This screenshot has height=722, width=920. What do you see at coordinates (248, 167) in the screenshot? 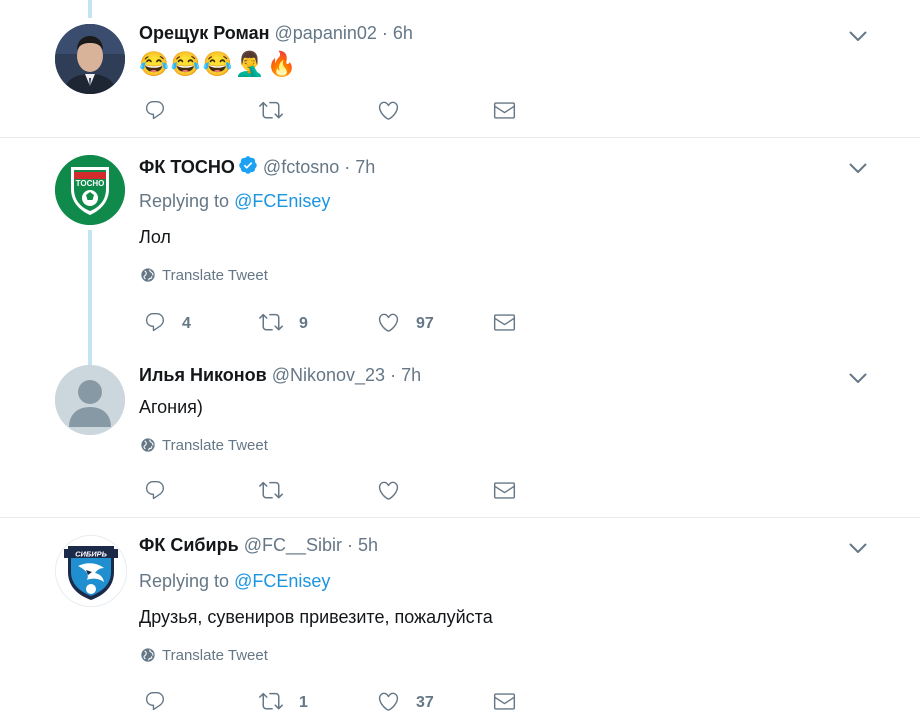
I see `verified-badge-icon` at bounding box center [248, 167].